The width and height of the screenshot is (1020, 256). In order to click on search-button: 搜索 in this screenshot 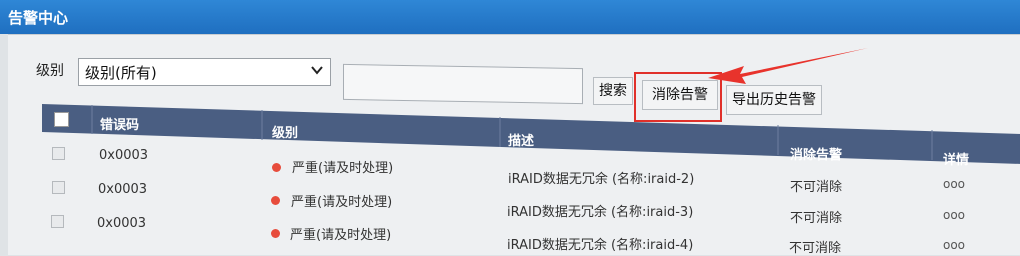, I will do `click(613, 91)`.